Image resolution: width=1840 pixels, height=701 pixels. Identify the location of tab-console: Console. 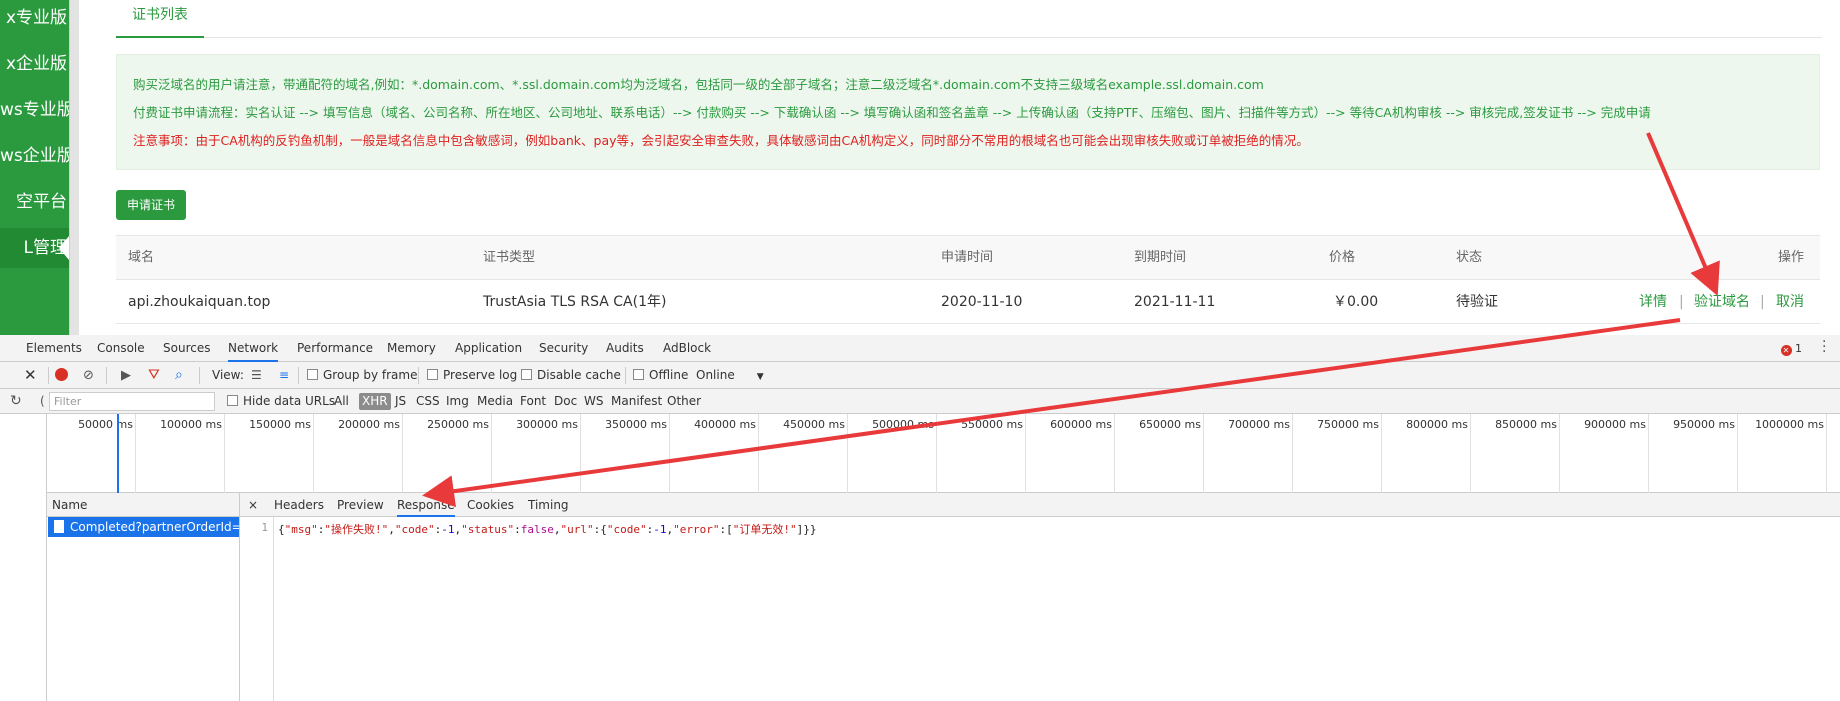
(121, 348).